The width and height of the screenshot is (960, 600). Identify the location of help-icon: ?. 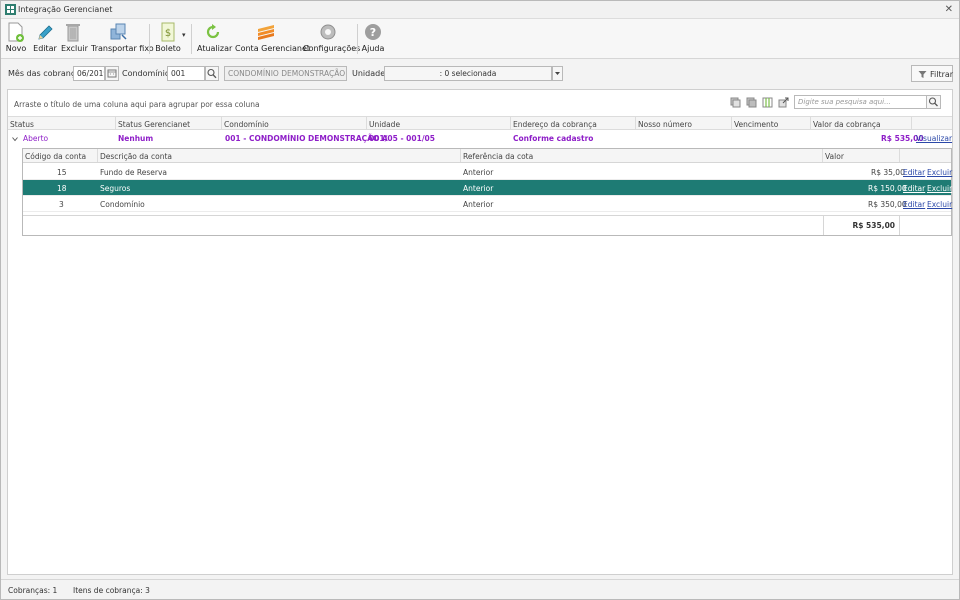
(373, 32).